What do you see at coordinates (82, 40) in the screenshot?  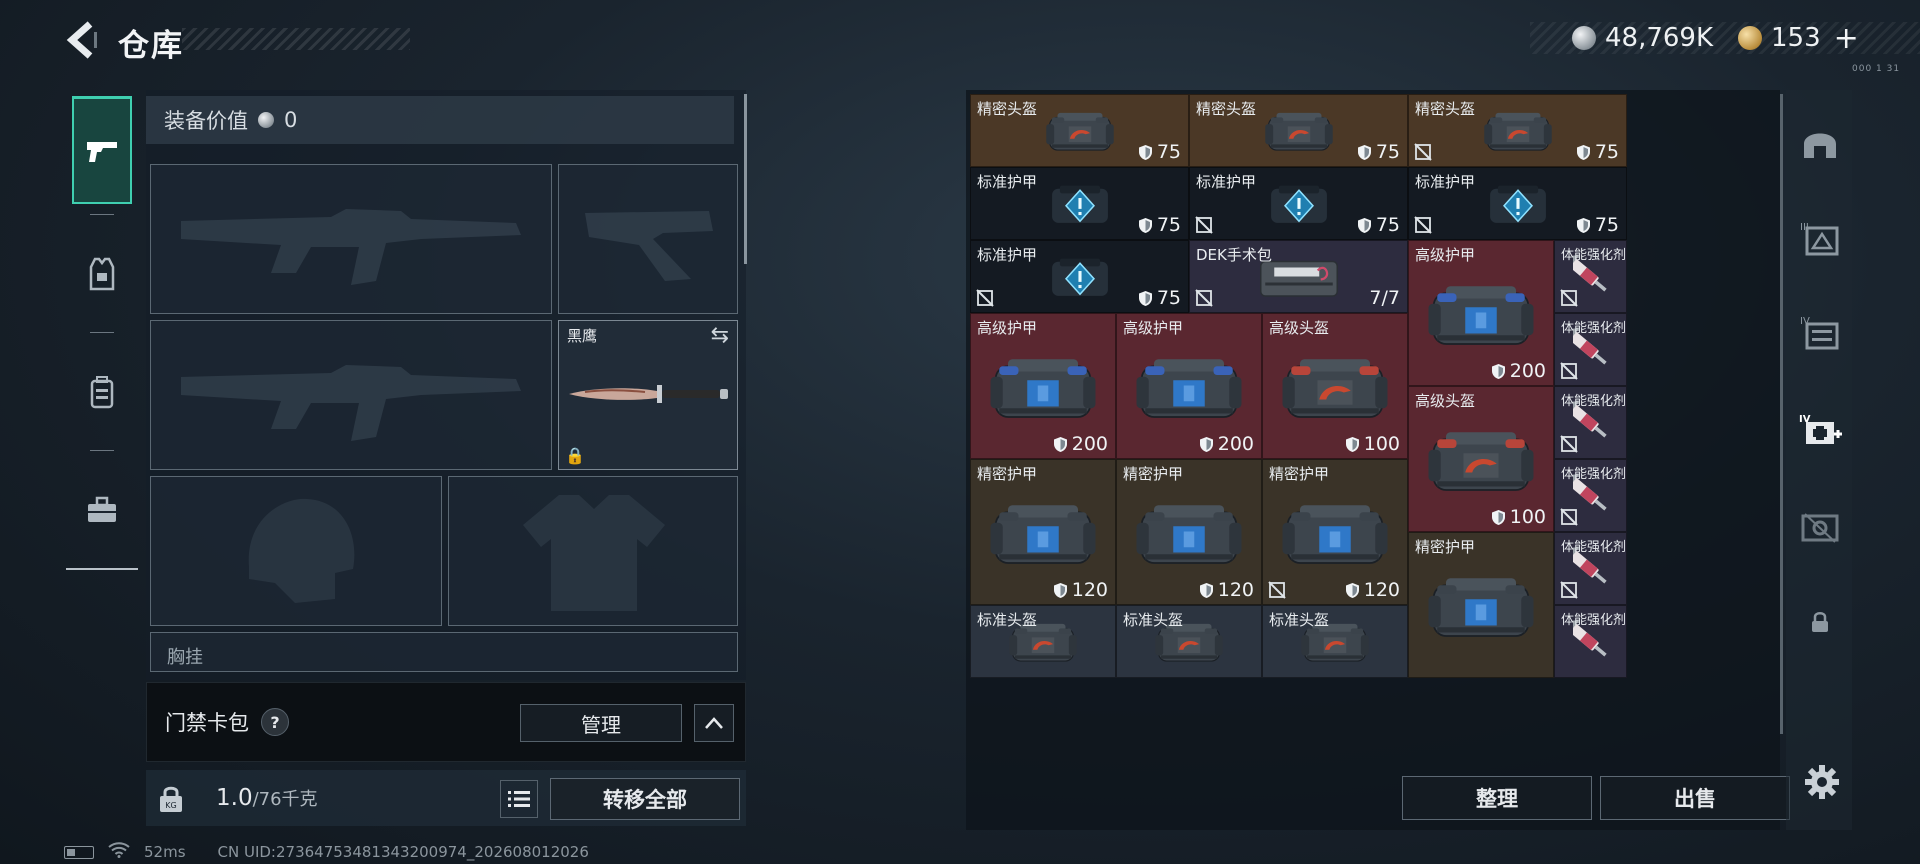 I see `back-button` at bounding box center [82, 40].